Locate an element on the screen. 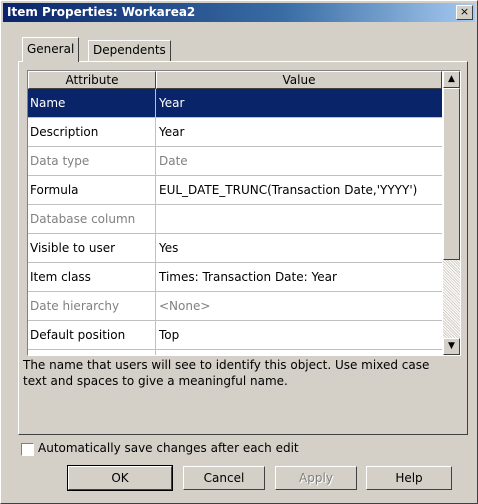  property-attribute: Item class is located at coordinates (92, 277).